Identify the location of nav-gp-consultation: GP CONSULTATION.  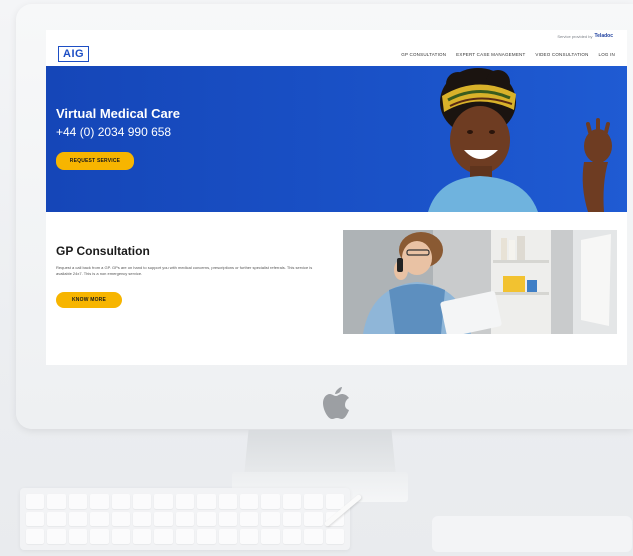
(423, 54).